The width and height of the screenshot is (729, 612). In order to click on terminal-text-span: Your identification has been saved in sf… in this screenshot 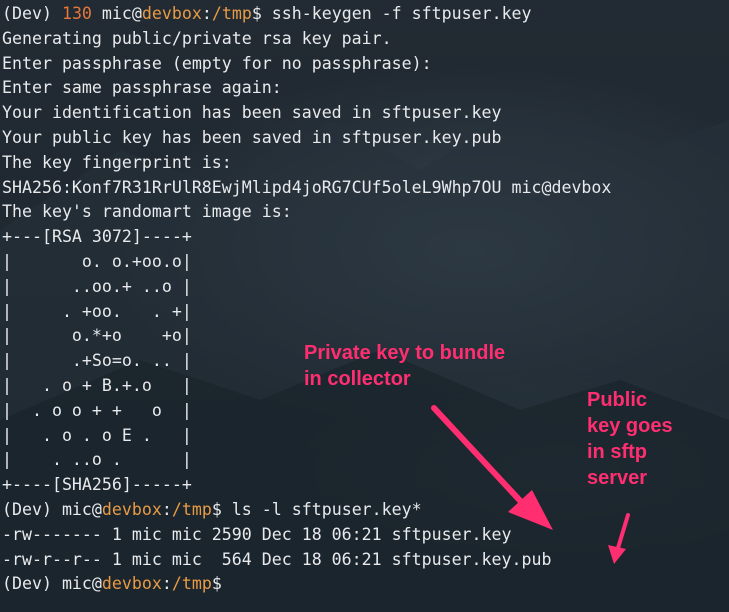, I will do `click(252, 113)`.